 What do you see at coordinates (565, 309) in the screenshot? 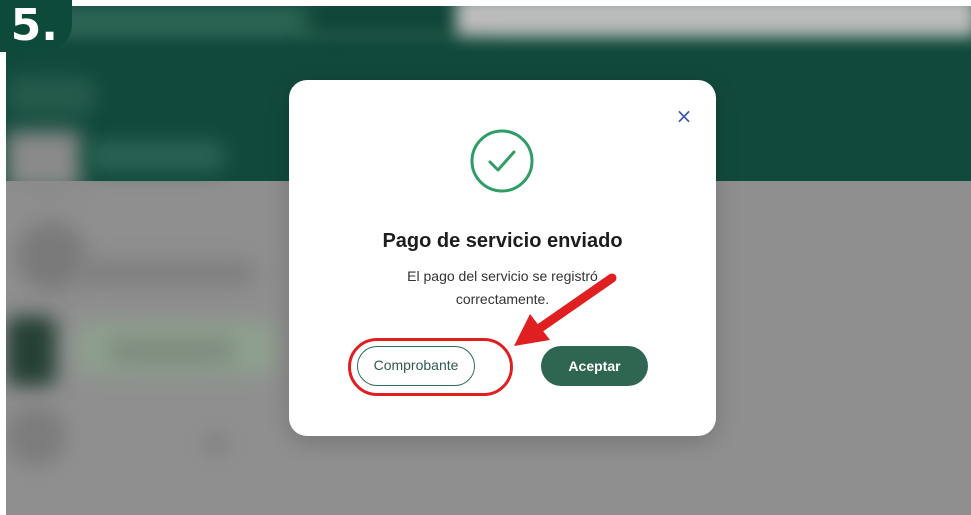
I see `red-arrow-icon` at bounding box center [565, 309].